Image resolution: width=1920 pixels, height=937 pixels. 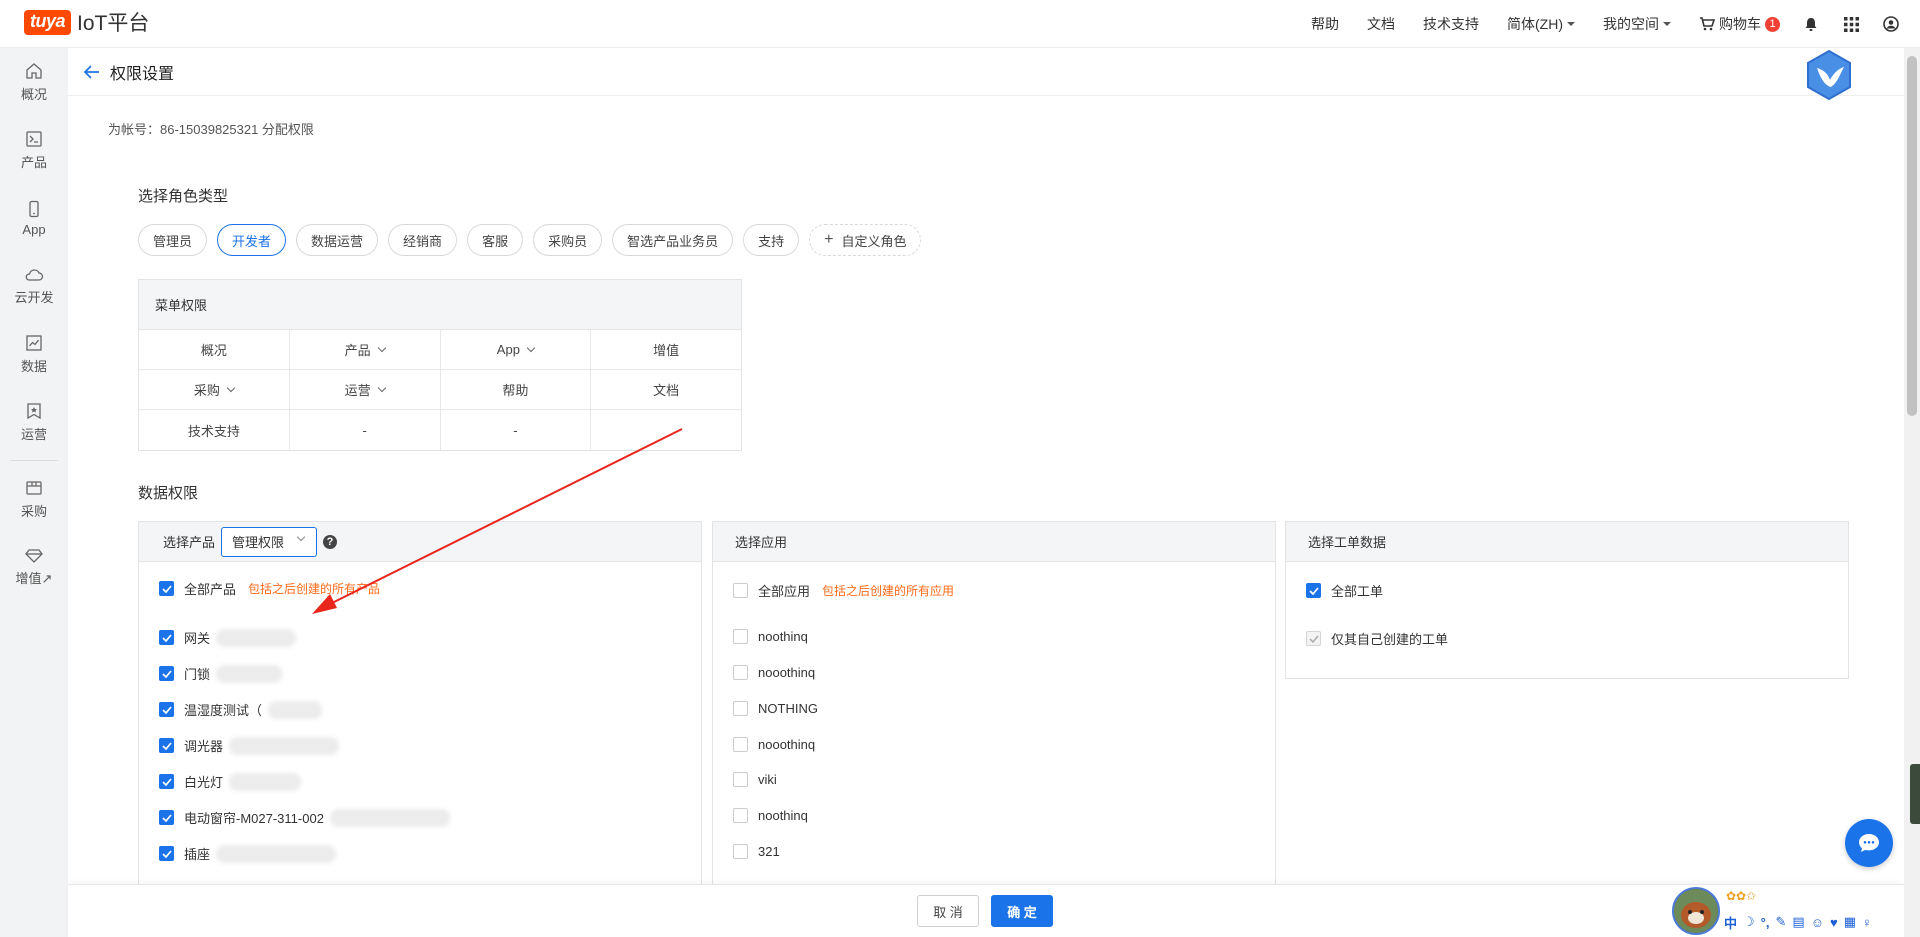 I want to click on nav-cart: 购物车 1, so click(x=1739, y=24).